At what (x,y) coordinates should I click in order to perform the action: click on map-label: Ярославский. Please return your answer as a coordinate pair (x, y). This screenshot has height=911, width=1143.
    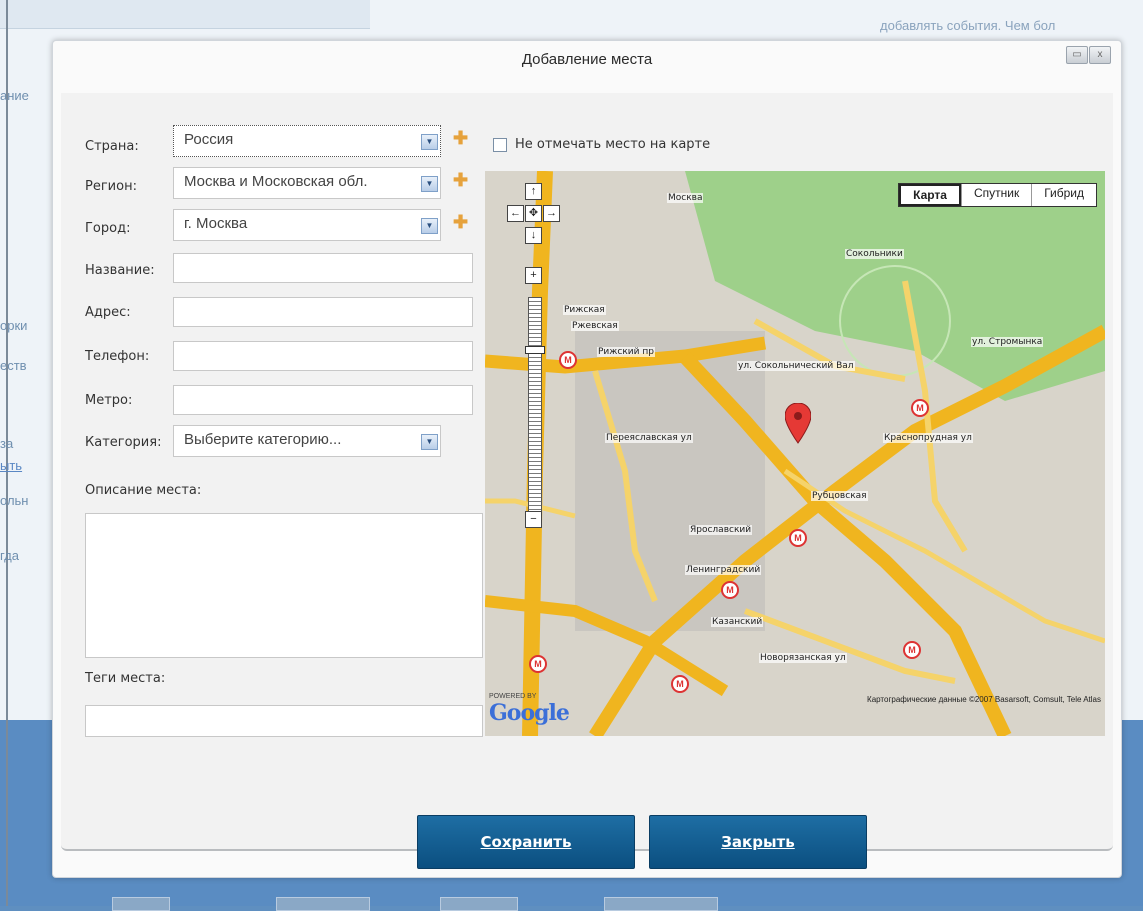
    Looking at the image, I should click on (721, 530).